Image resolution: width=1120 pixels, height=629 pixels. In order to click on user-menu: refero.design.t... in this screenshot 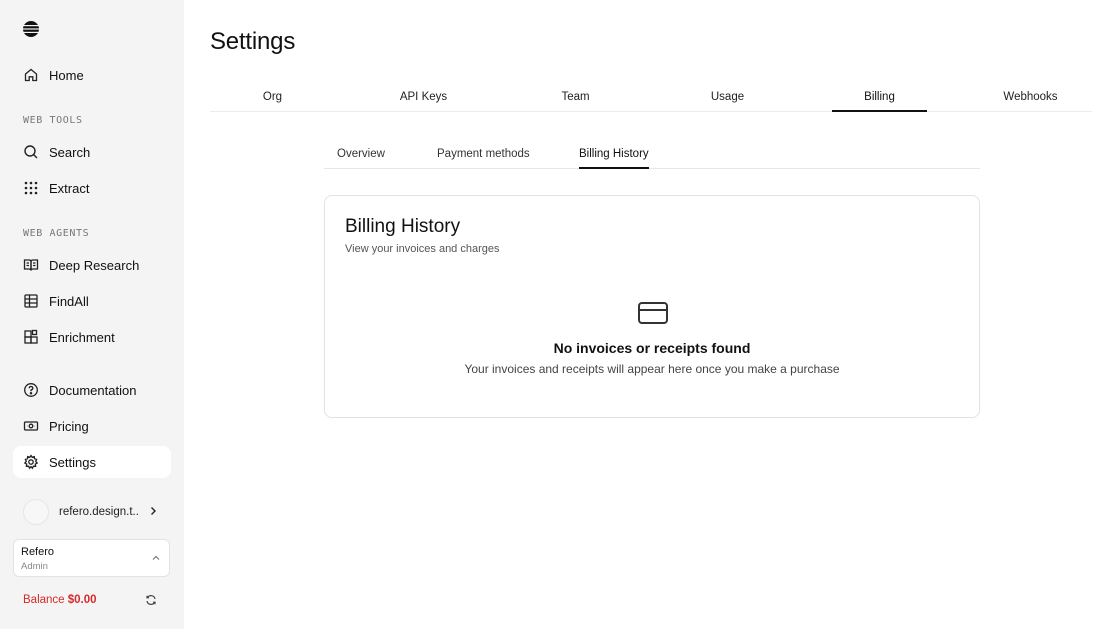, I will do `click(92, 512)`.